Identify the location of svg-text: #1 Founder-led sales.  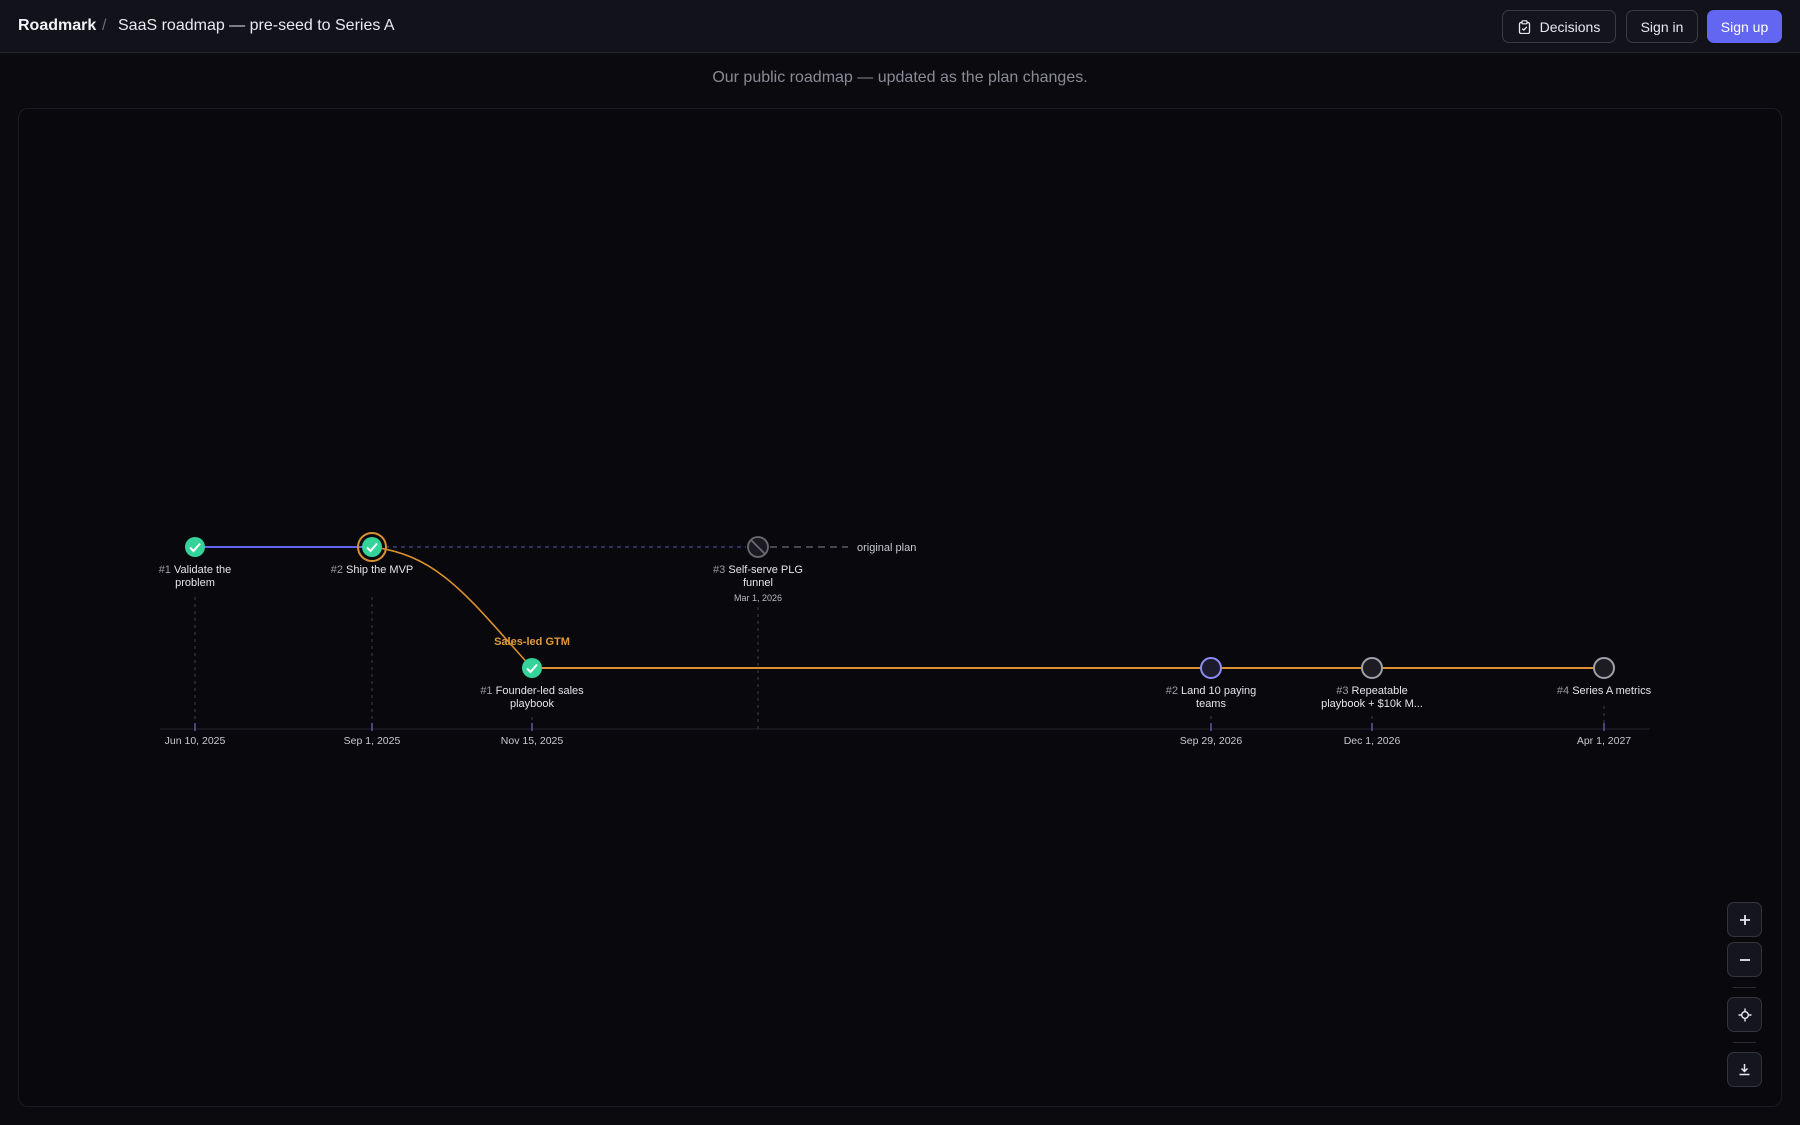
(532, 691).